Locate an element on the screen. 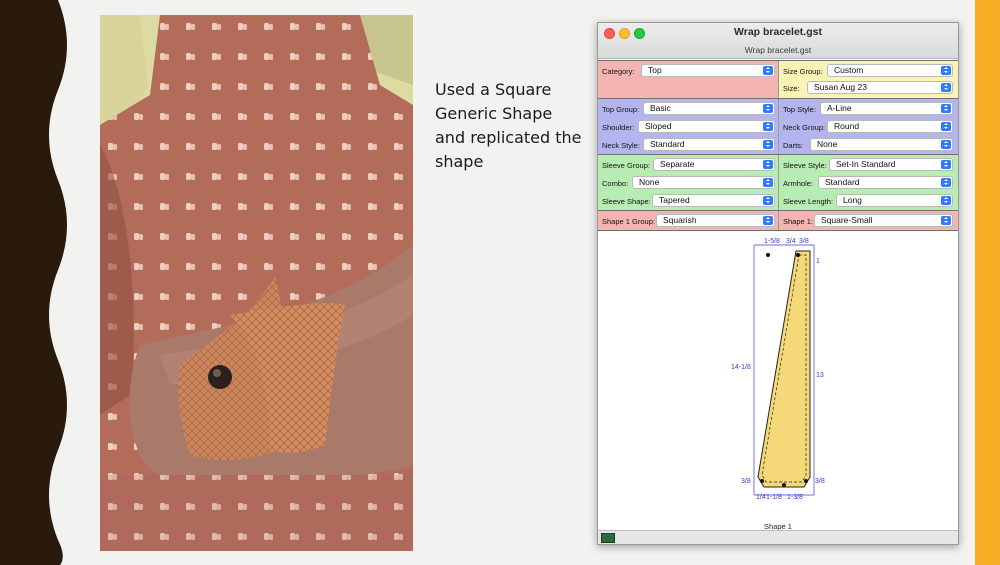 This screenshot has width=1000, height=565. top-group-label: Top Group: is located at coordinates (621, 109).